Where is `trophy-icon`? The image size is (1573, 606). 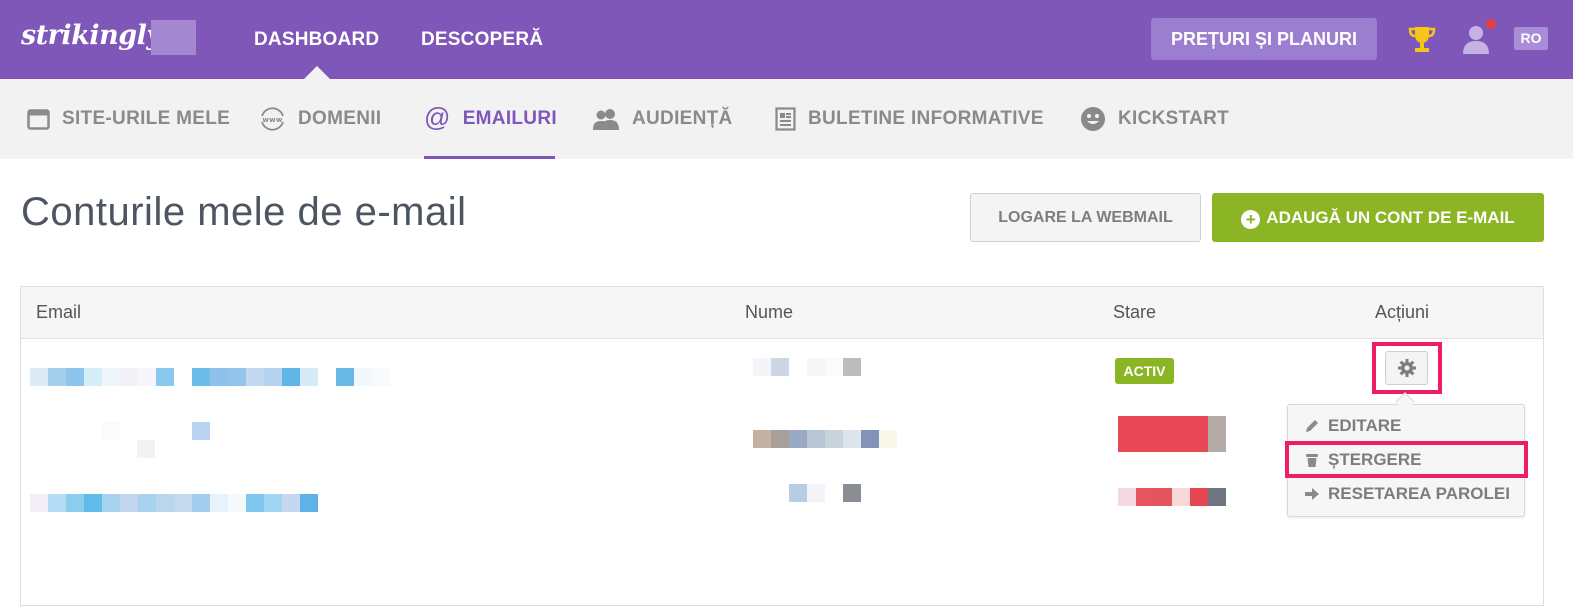 trophy-icon is located at coordinates (1422, 40).